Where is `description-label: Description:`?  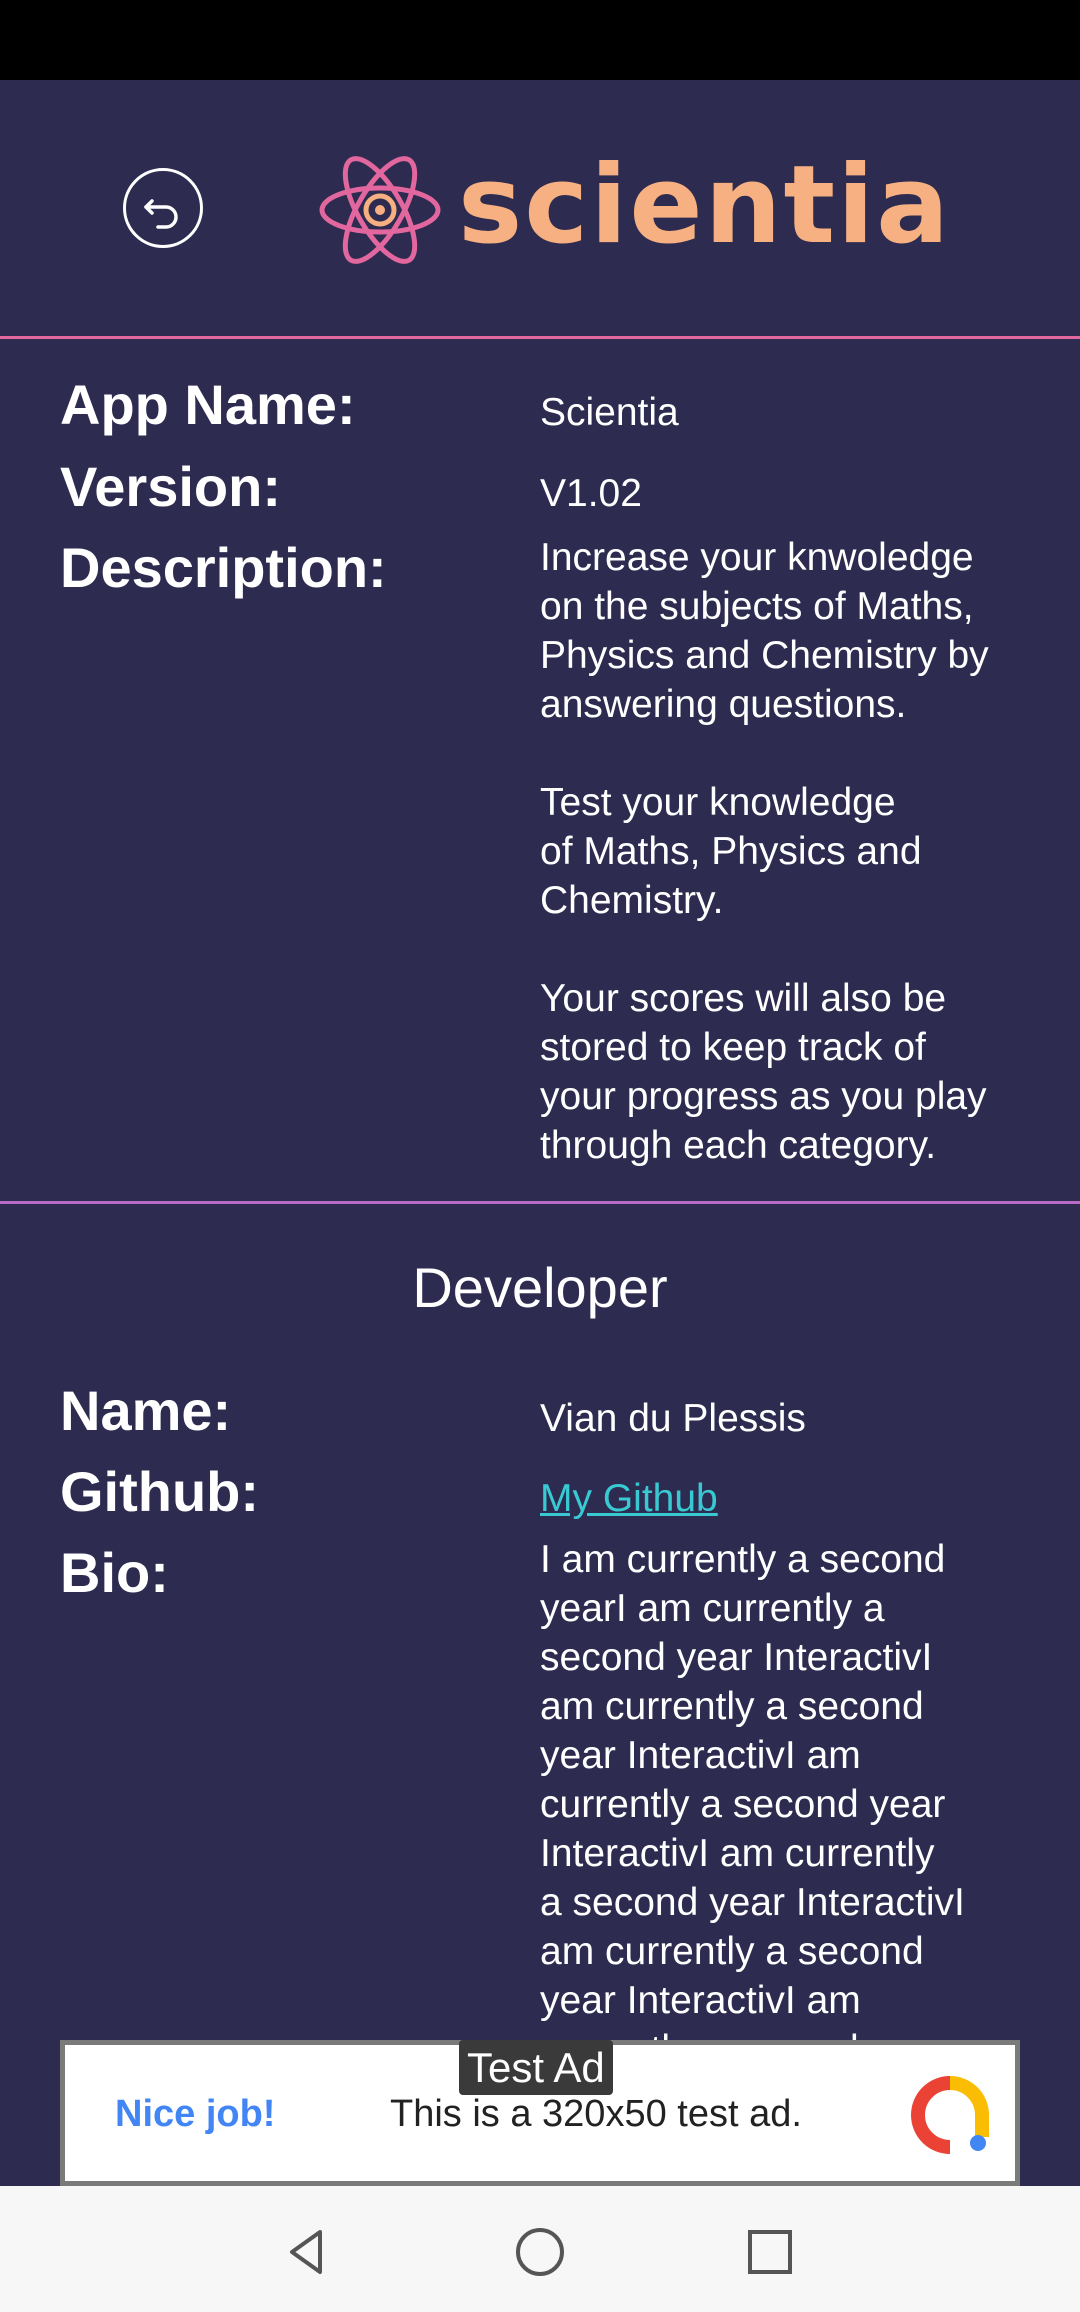
description-label: Description: is located at coordinates (223, 567).